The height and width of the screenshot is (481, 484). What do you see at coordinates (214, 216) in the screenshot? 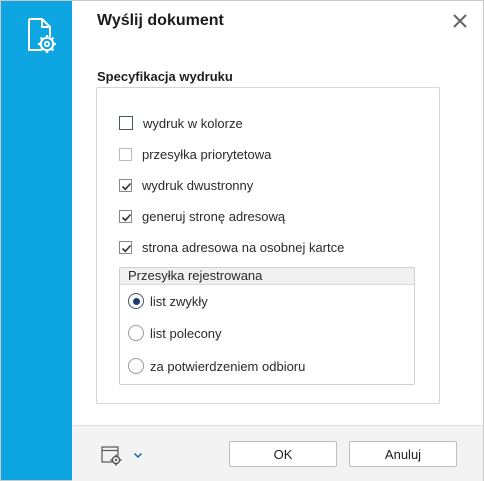
I see `checkbox-label: generuj stronę adresową` at bounding box center [214, 216].